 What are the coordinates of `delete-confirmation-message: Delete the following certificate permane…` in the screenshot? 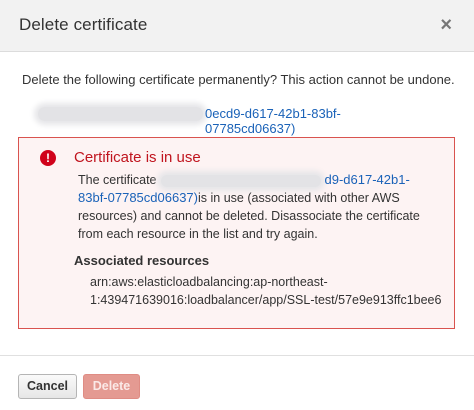 It's located at (238, 79).